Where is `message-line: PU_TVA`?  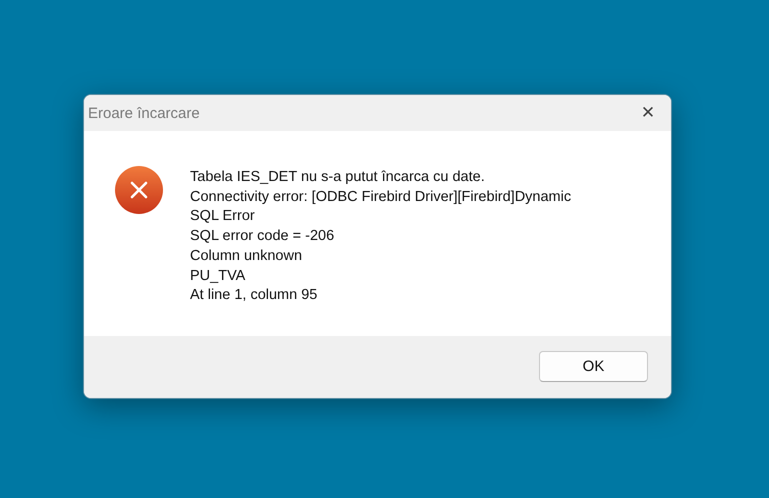 message-line: PU_TVA is located at coordinates (218, 276).